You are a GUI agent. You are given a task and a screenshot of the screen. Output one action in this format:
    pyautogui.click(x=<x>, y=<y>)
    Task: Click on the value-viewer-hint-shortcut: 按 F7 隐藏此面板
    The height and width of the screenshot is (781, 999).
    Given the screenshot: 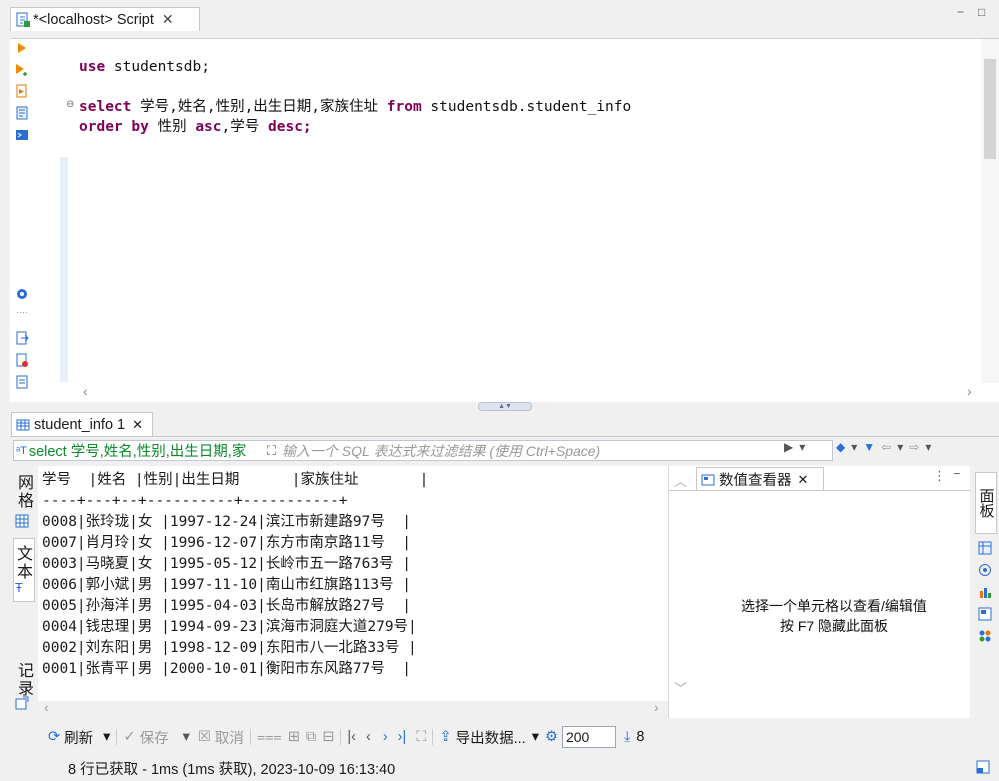 What is the action you would take?
    pyautogui.click(x=834, y=626)
    